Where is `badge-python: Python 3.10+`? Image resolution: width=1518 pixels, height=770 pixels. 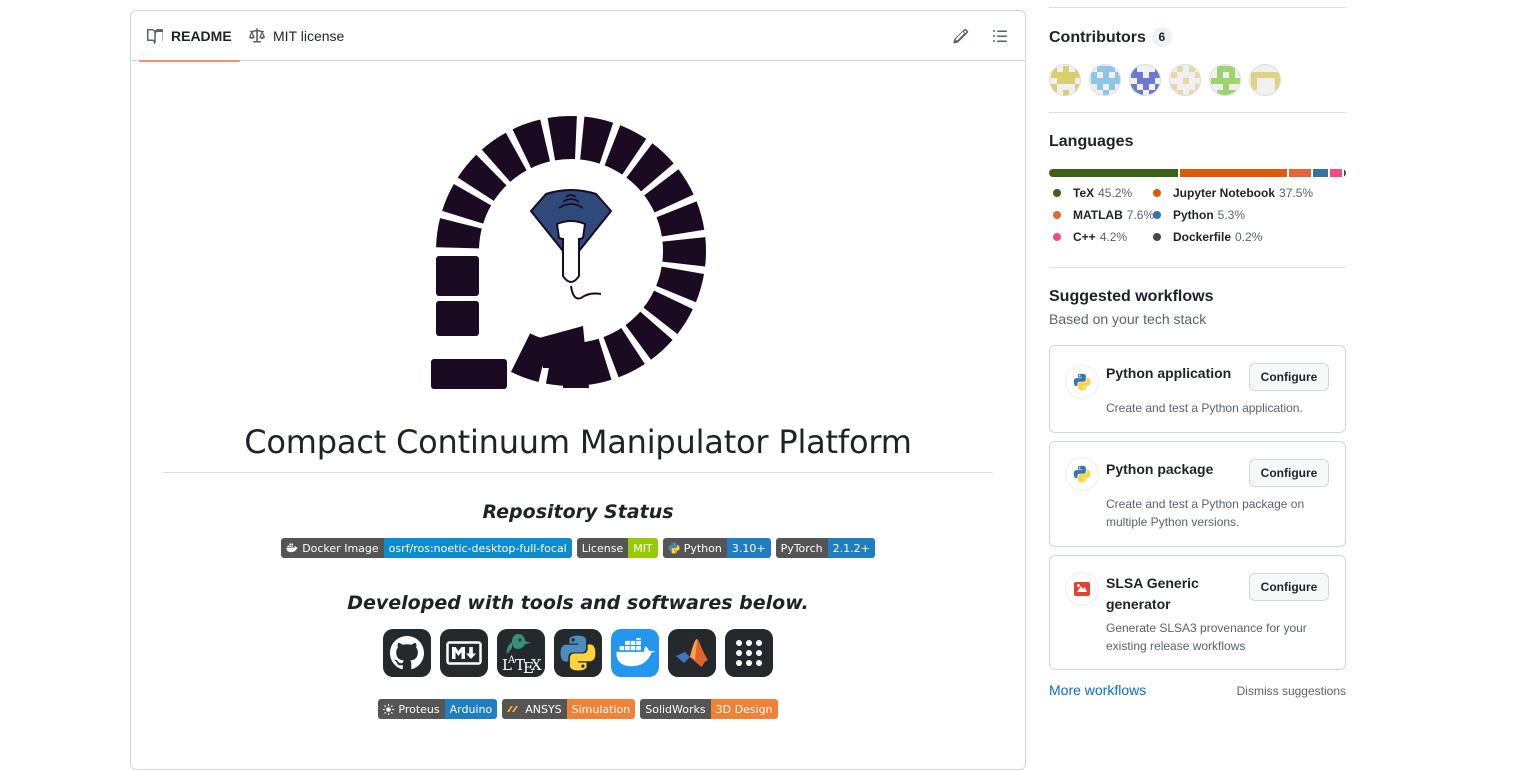 badge-python: Python 3.10+ is located at coordinates (716, 548).